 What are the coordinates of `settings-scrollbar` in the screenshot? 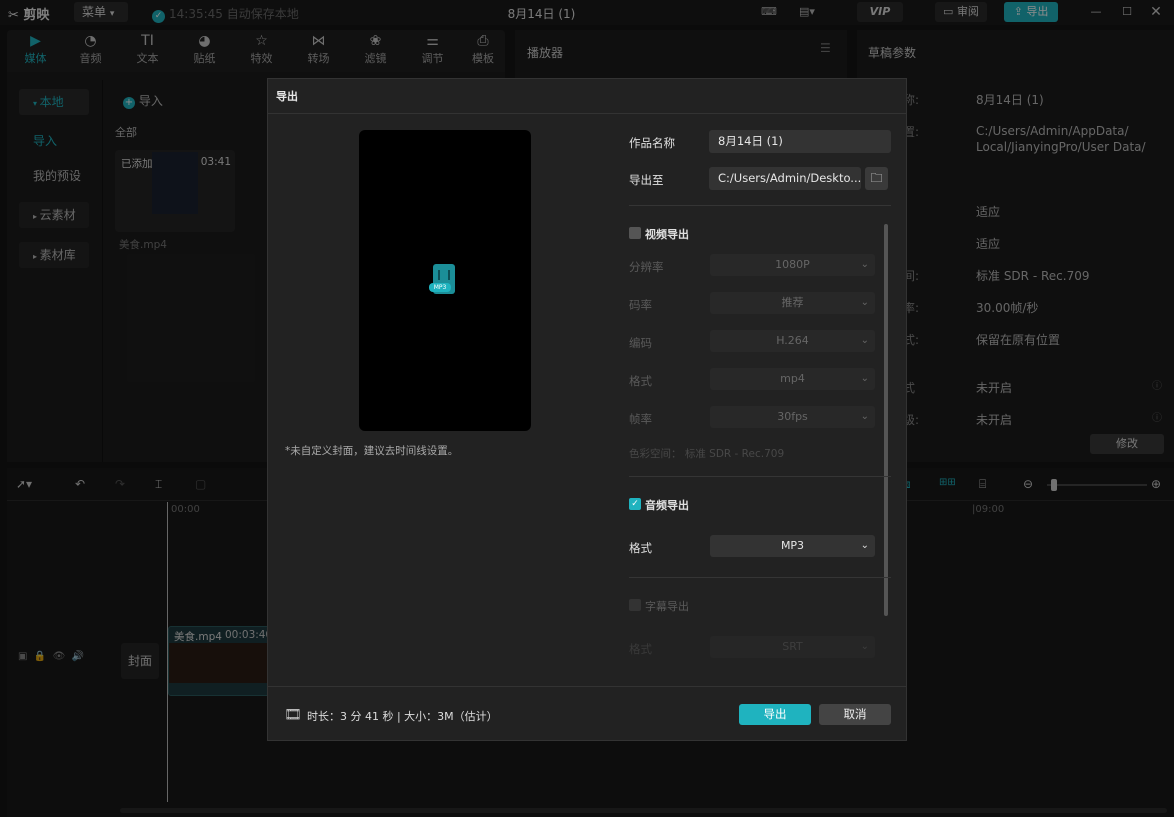 It's located at (886, 420).